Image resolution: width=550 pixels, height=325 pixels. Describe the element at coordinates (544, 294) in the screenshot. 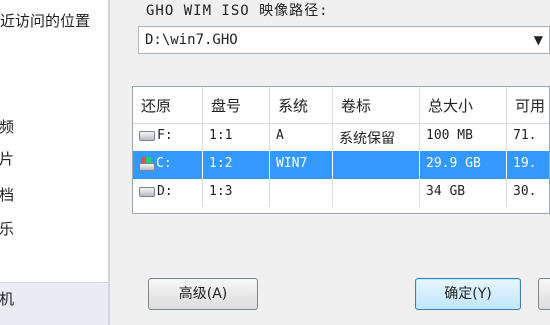

I see `partial-button` at that location.